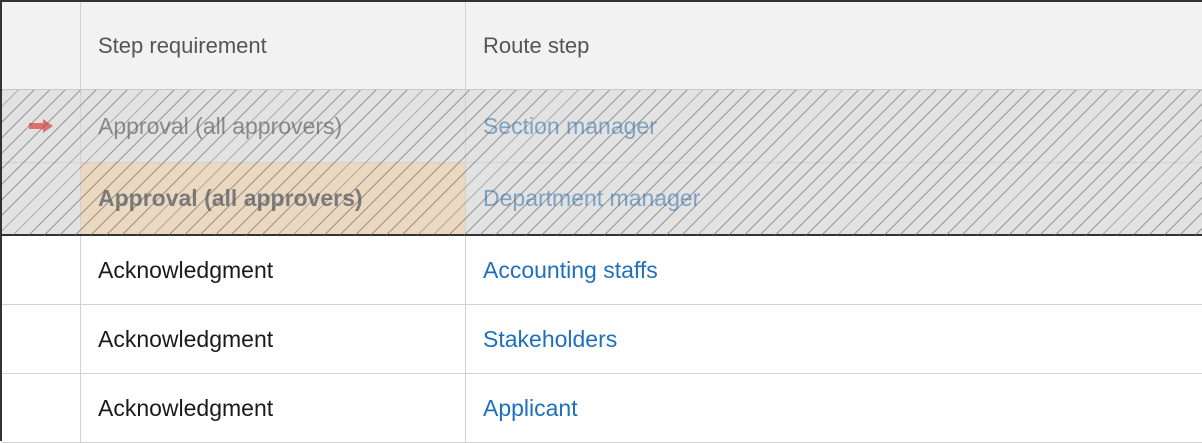 This screenshot has width=1202, height=443. Describe the element at coordinates (273, 45) in the screenshot. I see `header-step-requirement: Step requirement` at that location.